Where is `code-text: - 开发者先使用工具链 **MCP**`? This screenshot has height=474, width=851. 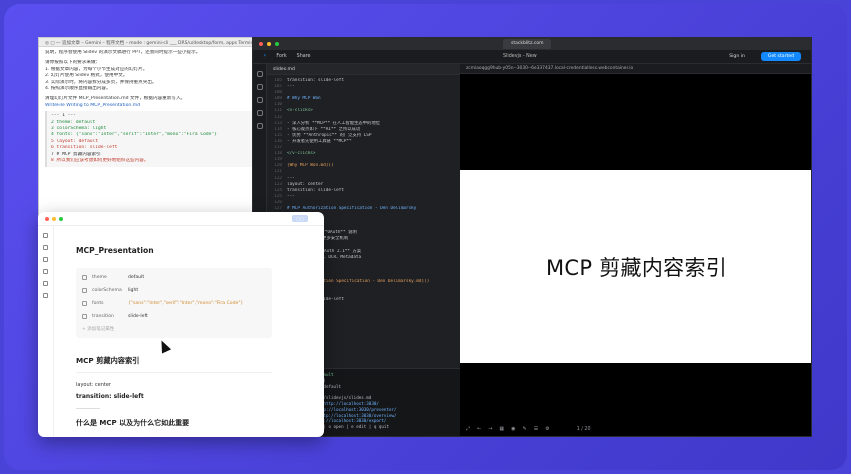 code-text: - 开发者先使用工具链 **MCP** is located at coordinates (319, 141).